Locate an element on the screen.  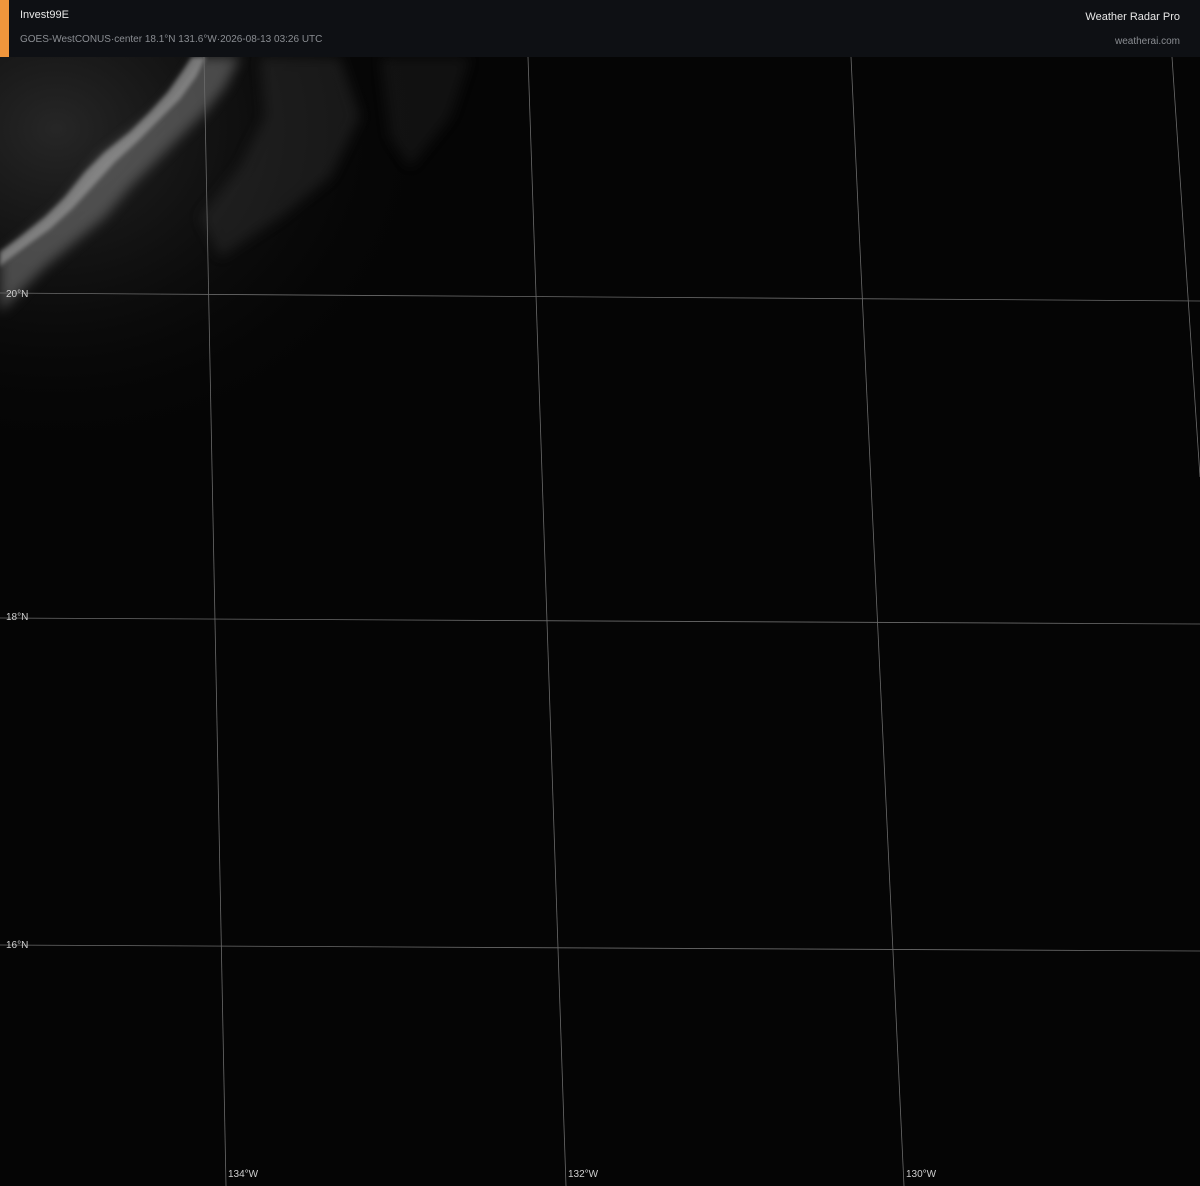
lat-label-18n: 18°N is located at coordinates (17, 617).